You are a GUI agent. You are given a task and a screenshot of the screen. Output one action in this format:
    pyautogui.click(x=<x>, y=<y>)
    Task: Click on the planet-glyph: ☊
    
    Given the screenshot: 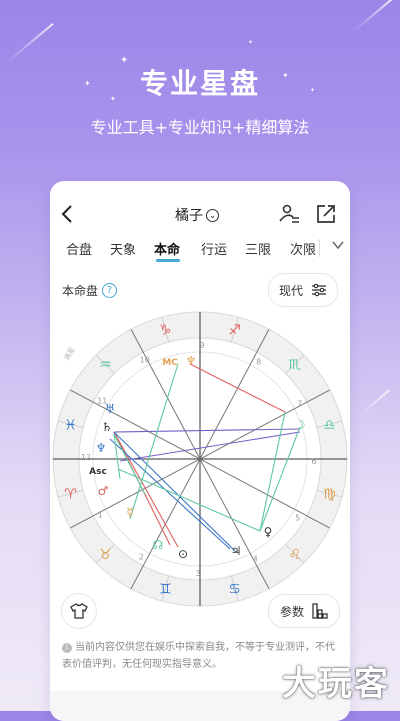 What is the action you would take?
    pyautogui.click(x=158, y=545)
    